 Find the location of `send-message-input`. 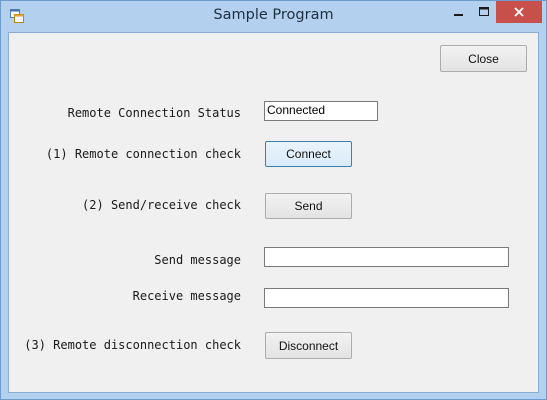

send-message-input is located at coordinates (386, 257).